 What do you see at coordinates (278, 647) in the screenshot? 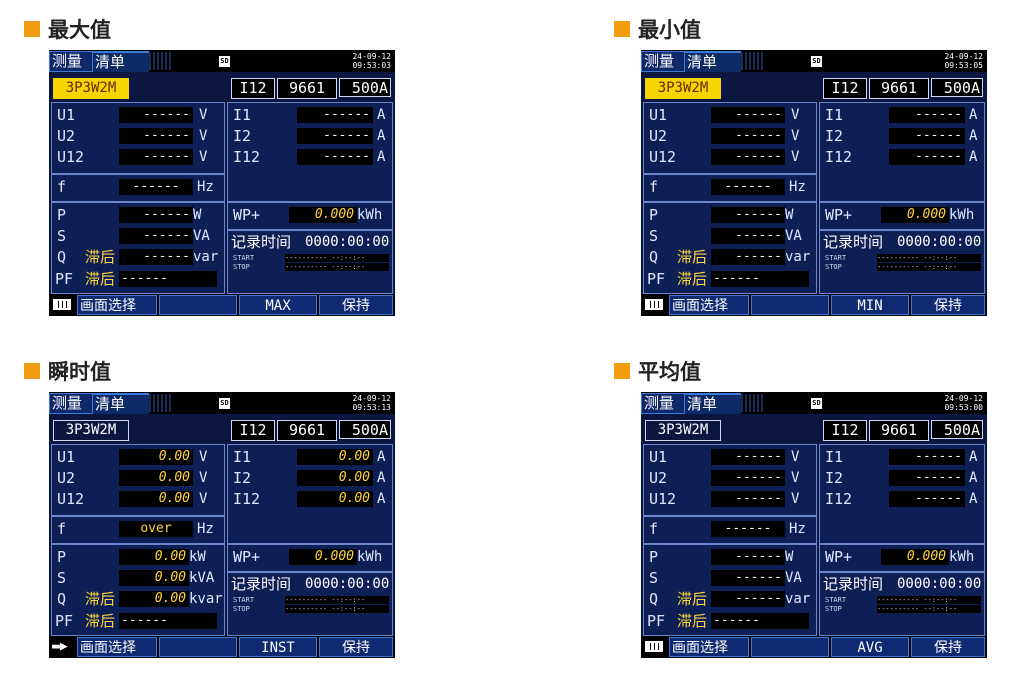
I see `value-type-button: INST` at bounding box center [278, 647].